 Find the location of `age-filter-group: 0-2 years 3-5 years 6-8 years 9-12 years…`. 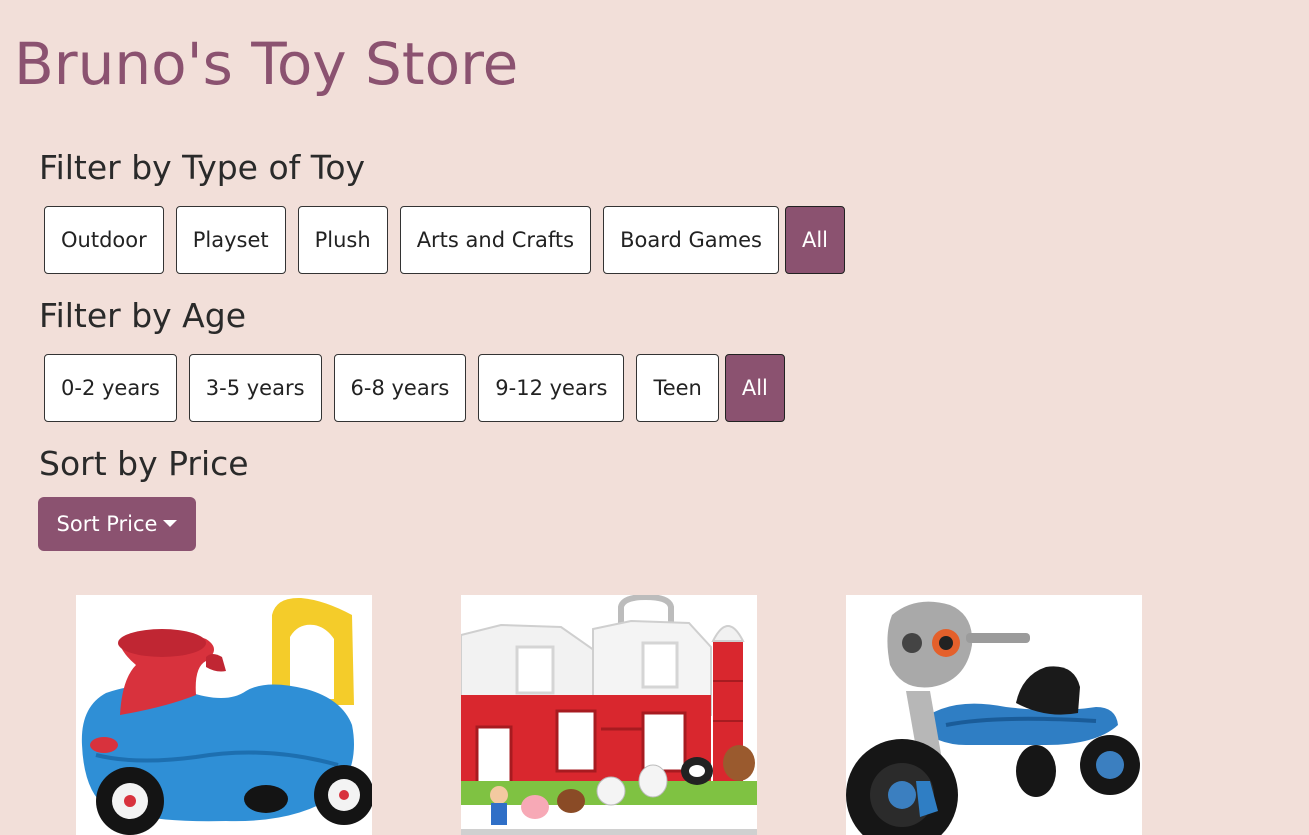

age-filter-group: 0-2 years 3-5 years 6-8 years 9-12 years… is located at coordinates (414, 388).